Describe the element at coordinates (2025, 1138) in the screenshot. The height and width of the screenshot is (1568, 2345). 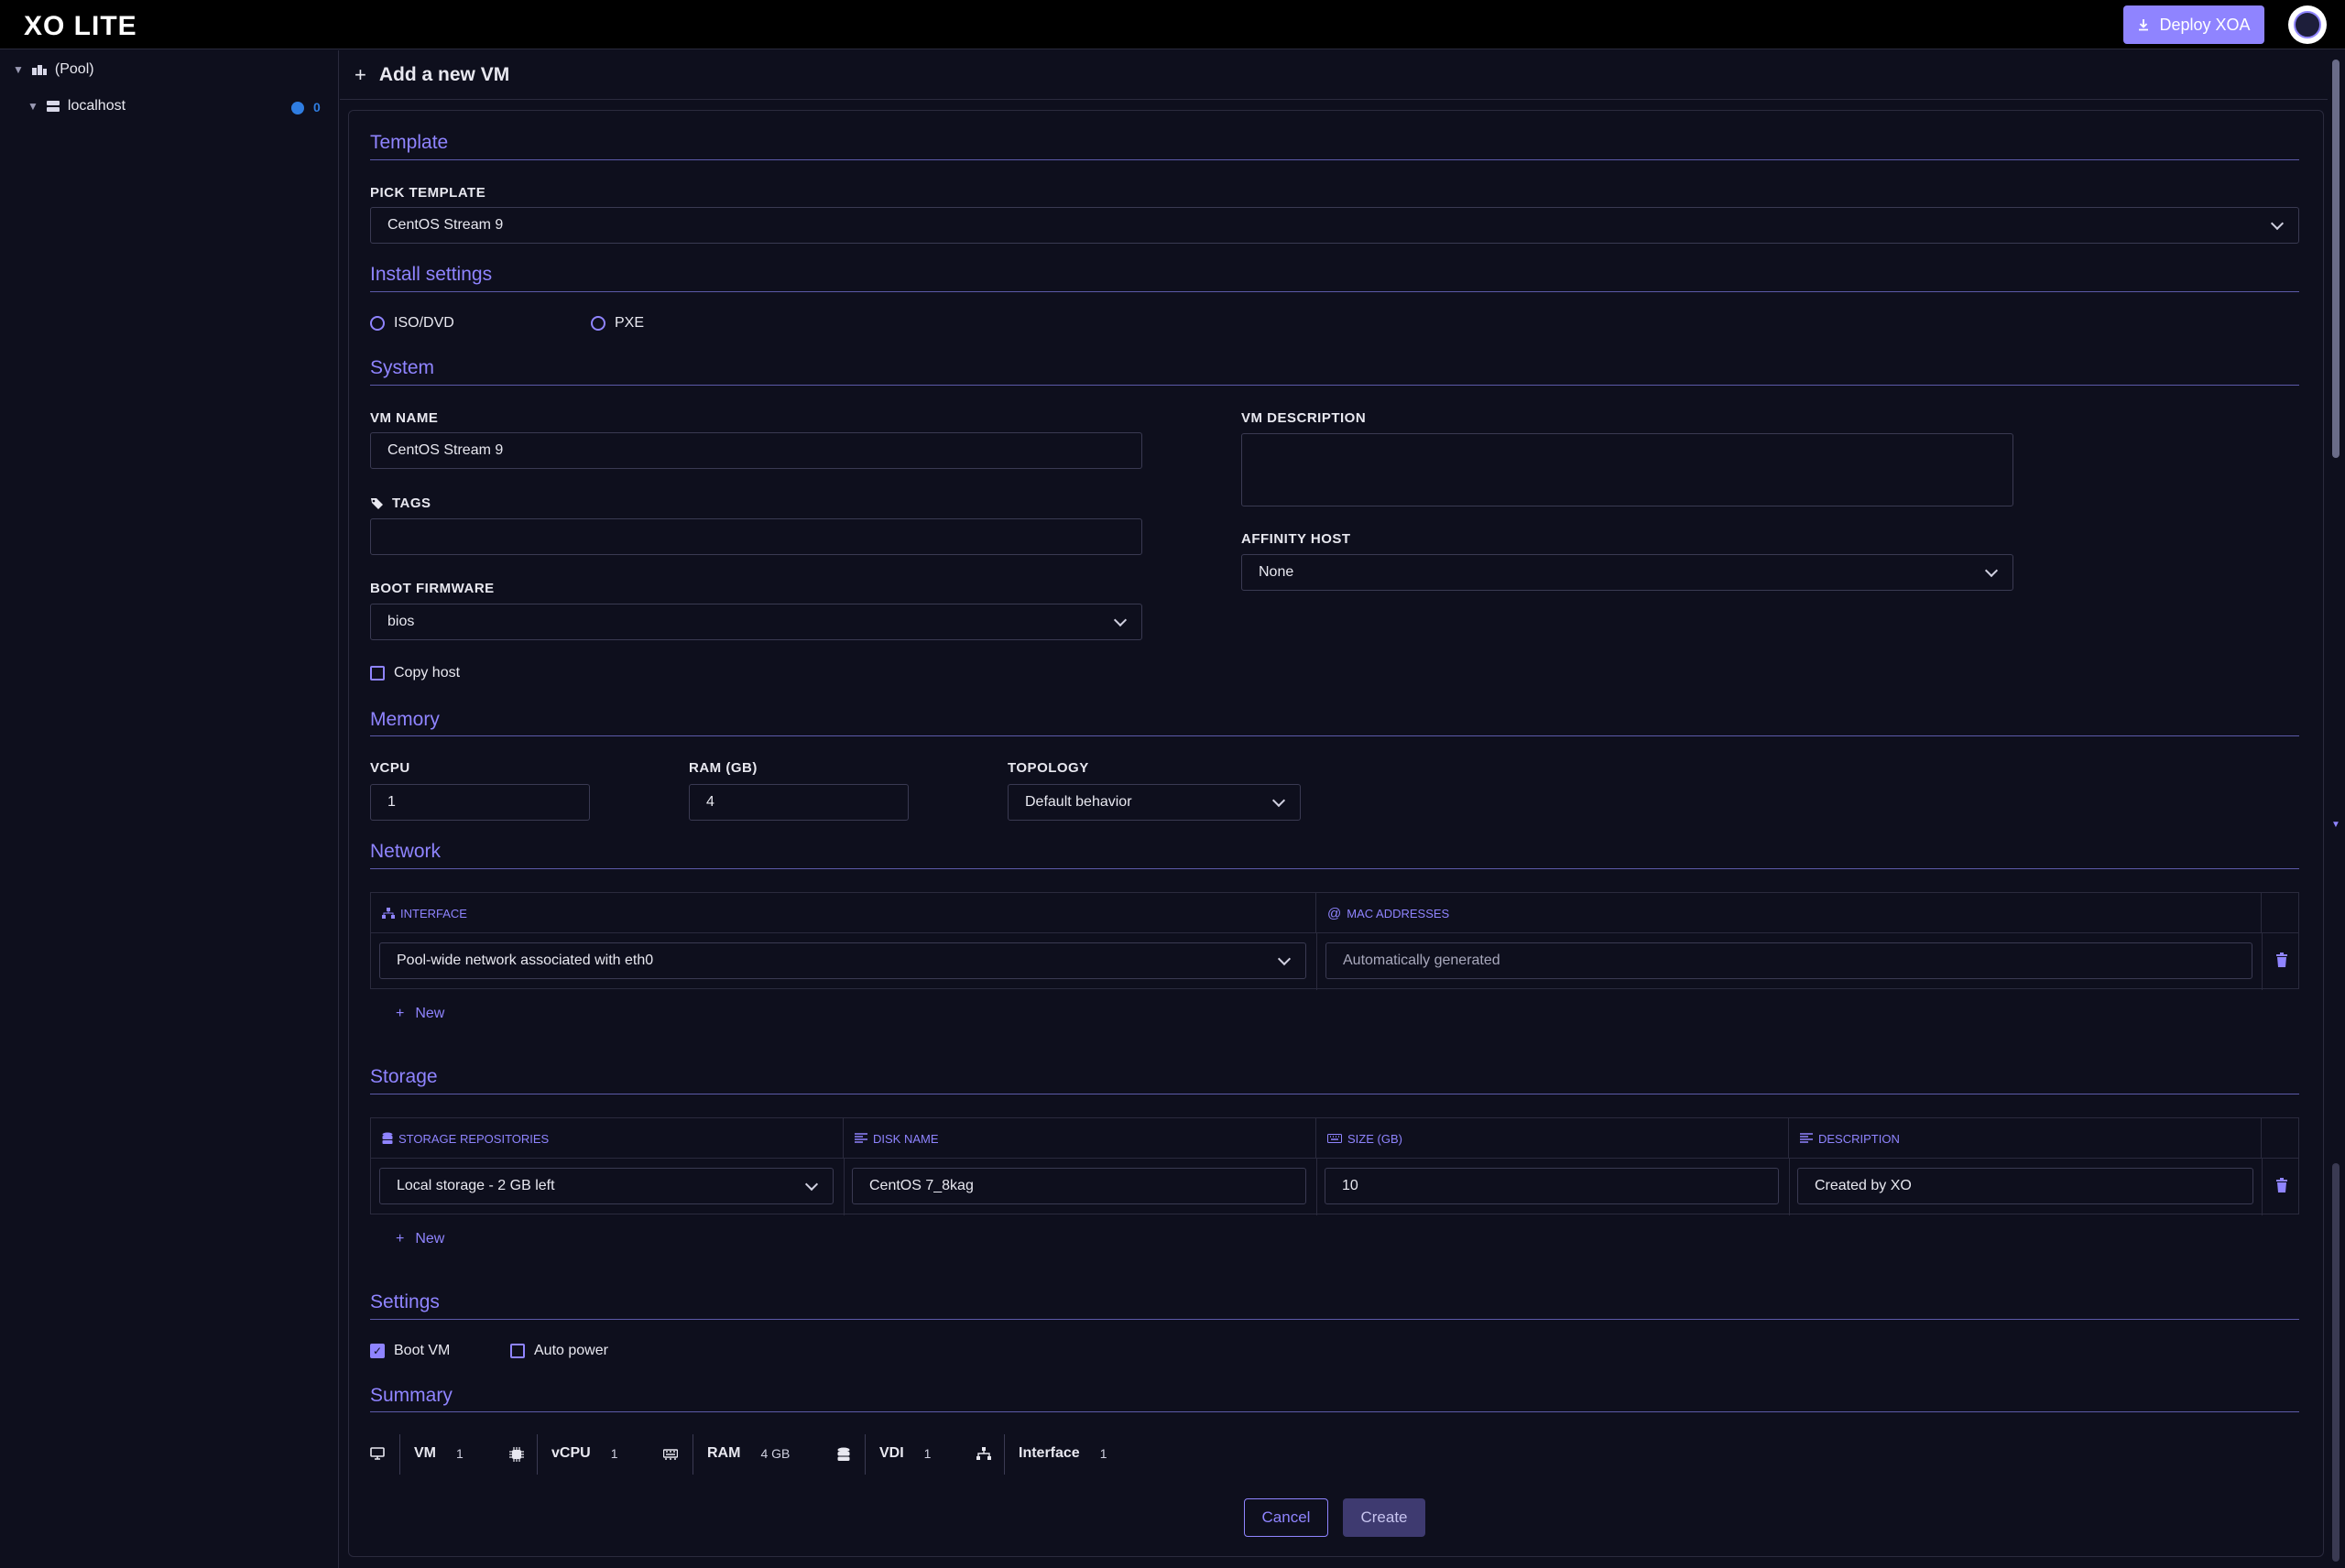
I see `col-header-description: DESCRIPTION` at that location.